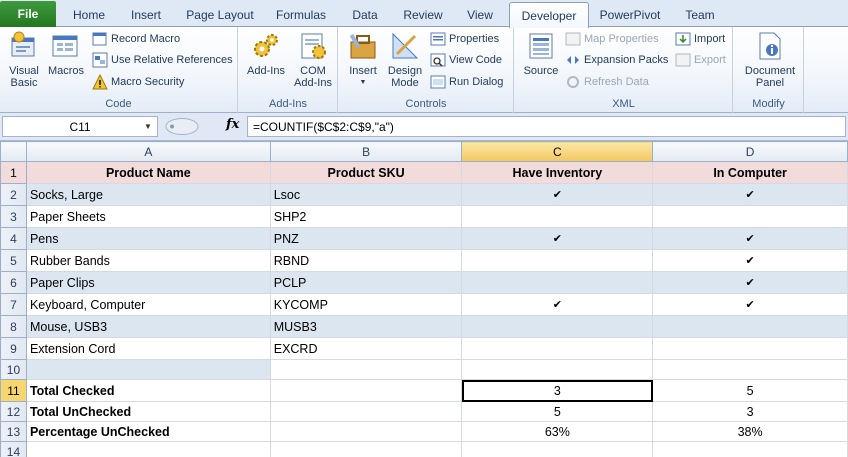 The image size is (848, 457). I want to click on summary-label-cell, so click(148, 449).